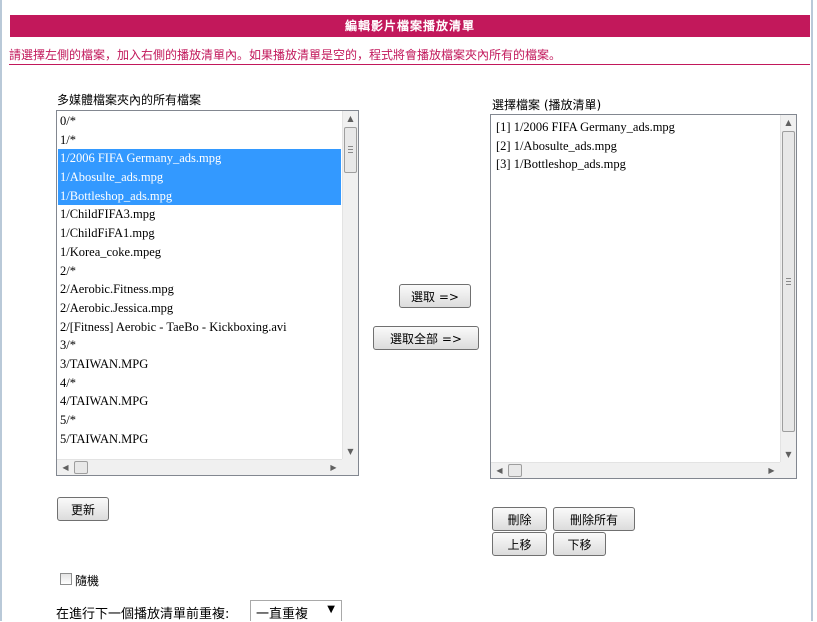  What do you see at coordinates (519, 544) in the screenshot?
I see `move-up-button: 上移` at bounding box center [519, 544].